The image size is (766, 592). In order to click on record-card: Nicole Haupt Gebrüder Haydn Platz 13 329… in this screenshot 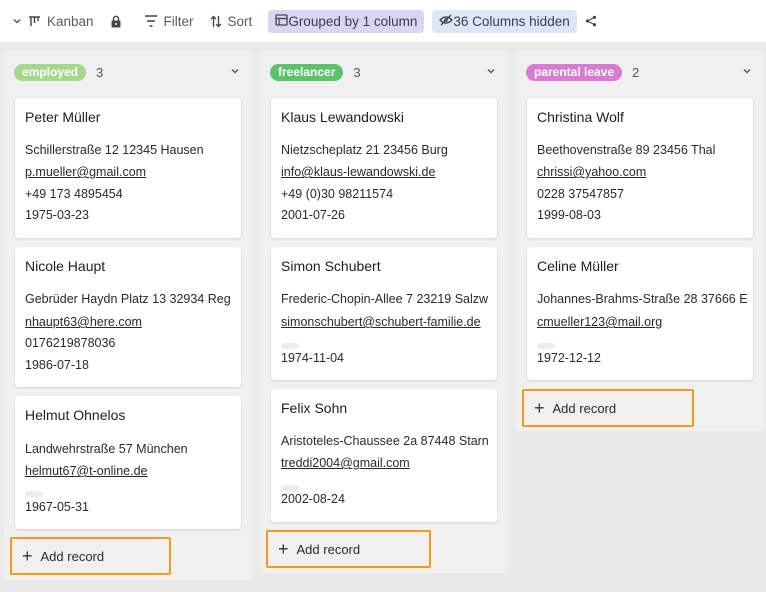, I will do `click(128, 317)`.